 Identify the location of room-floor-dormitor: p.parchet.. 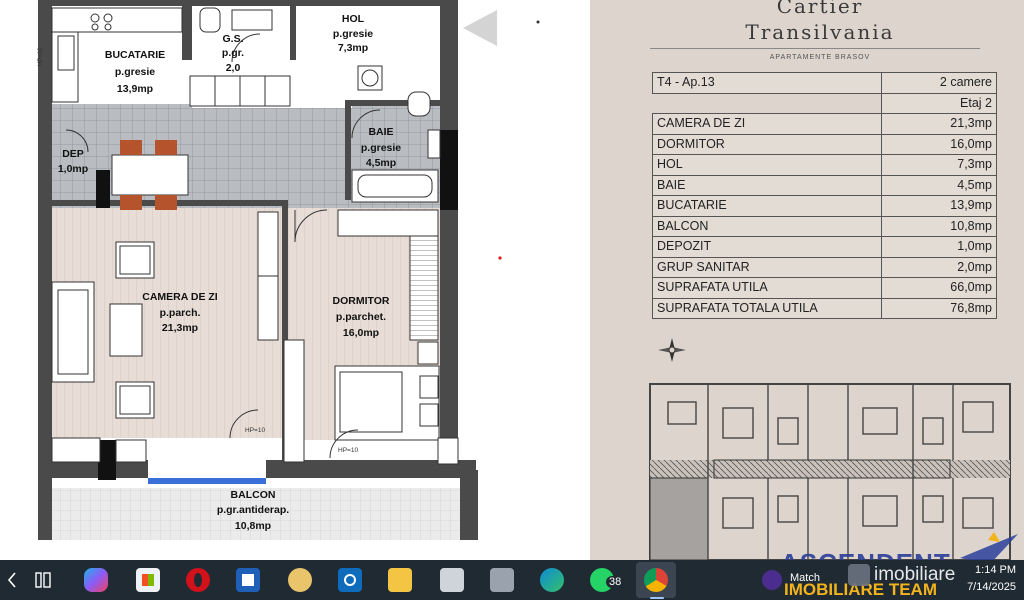
(361, 317).